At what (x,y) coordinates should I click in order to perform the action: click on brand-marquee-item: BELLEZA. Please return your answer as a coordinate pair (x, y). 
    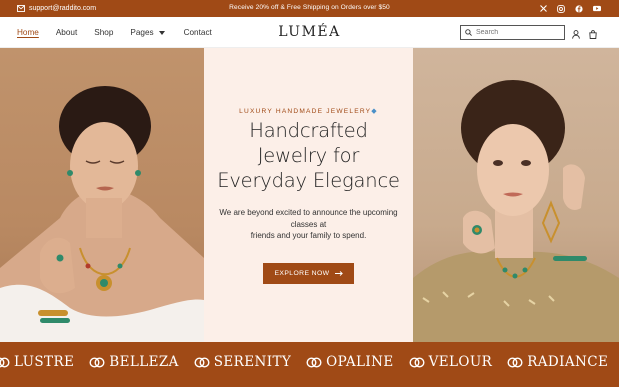
    Looking at the image, I should click on (134, 362).